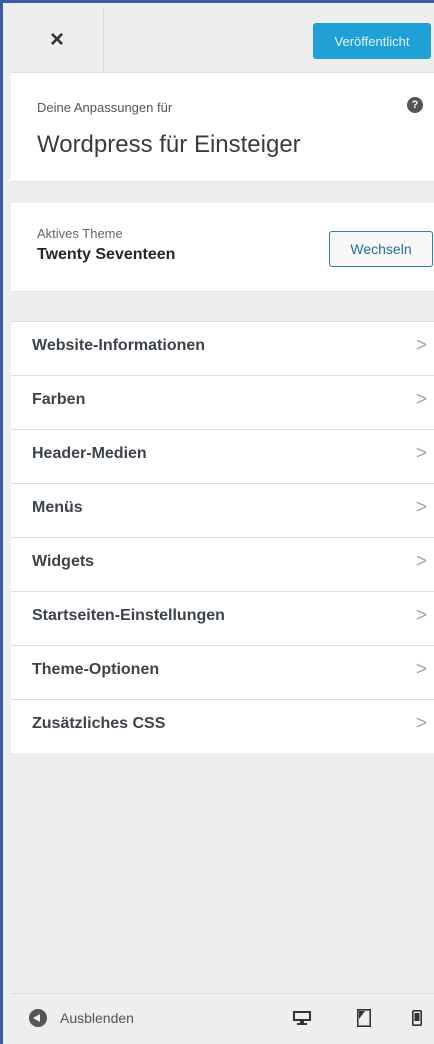 This screenshot has width=434, height=1044. What do you see at coordinates (417, 1018) in the screenshot?
I see `mobile-icon` at bounding box center [417, 1018].